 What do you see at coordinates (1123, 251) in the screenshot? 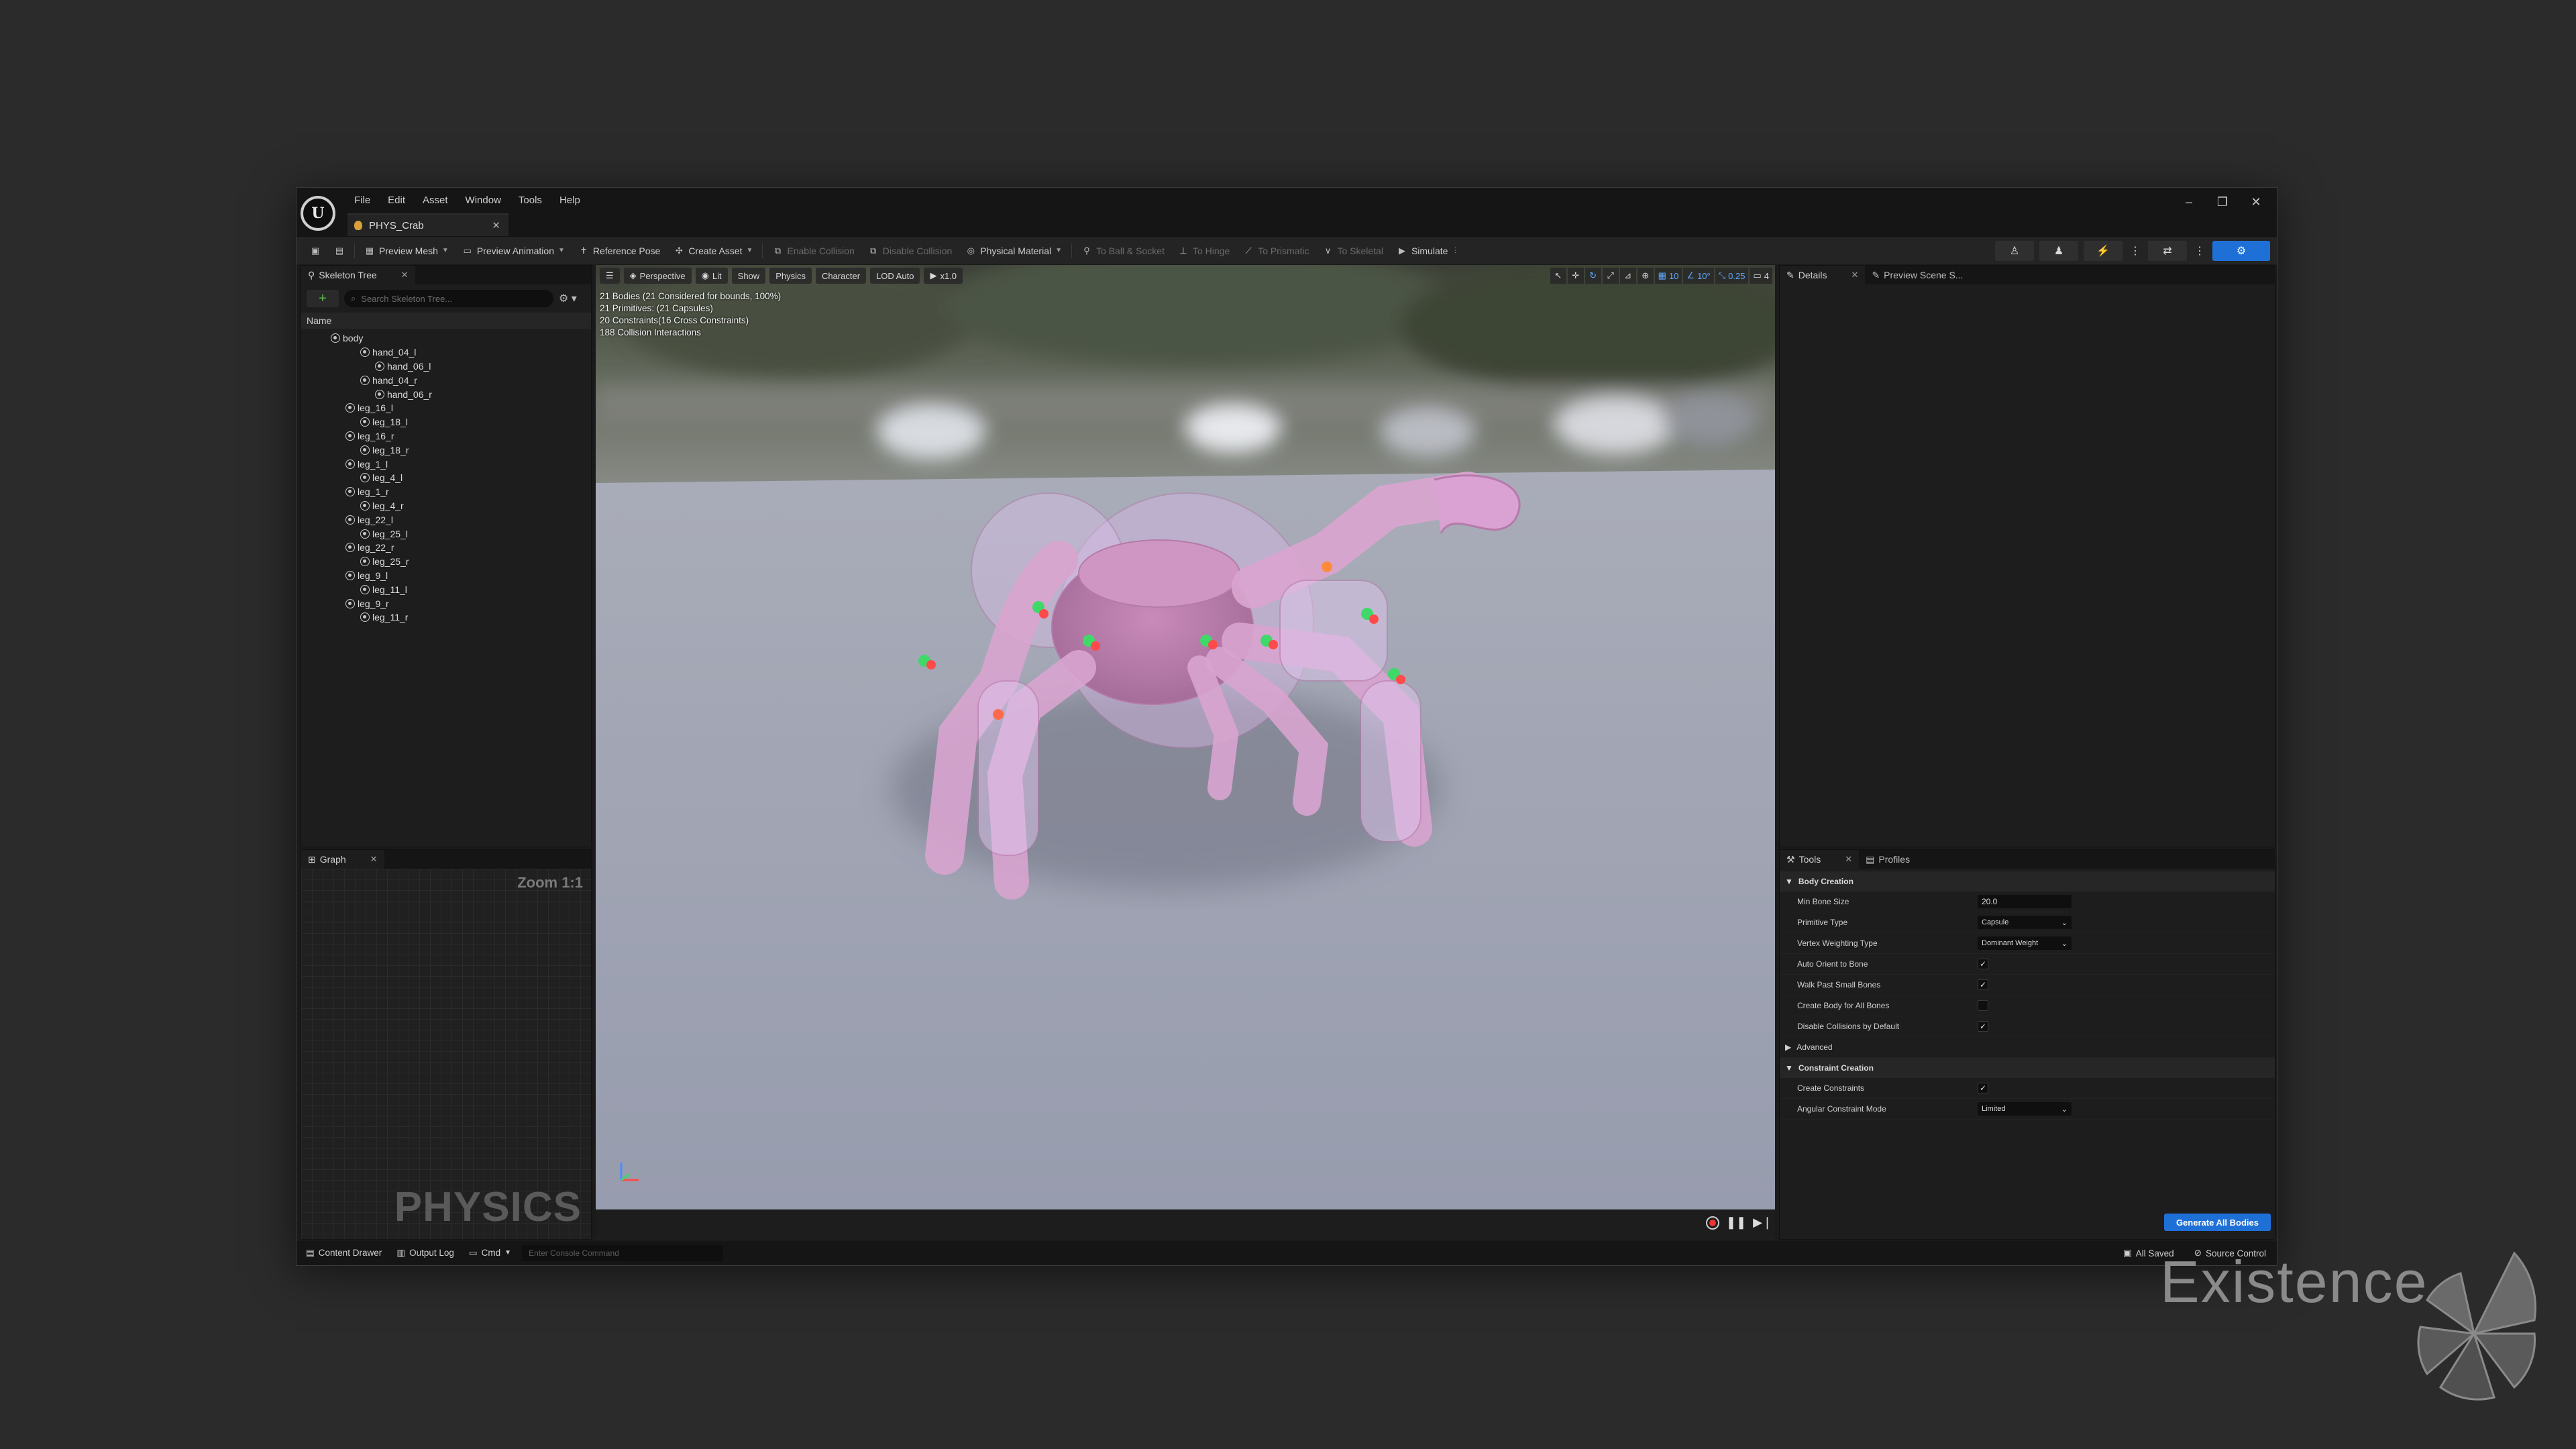
I see `to-ball-socket-button: ⚲ To Ball & Socket` at bounding box center [1123, 251].